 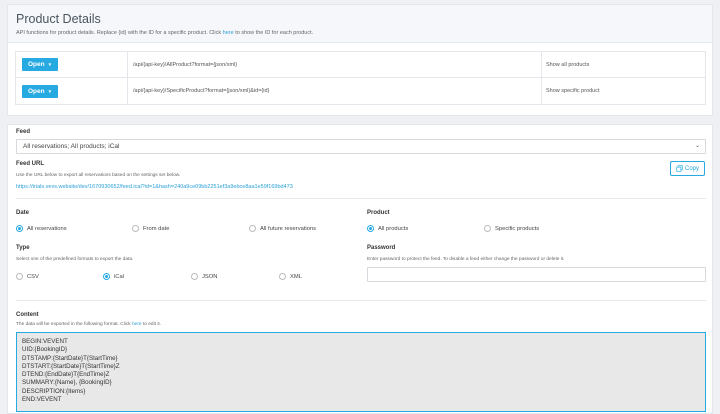 What do you see at coordinates (66, 375) in the screenshot?
I see `content-line: DTEND:{EndDate}T{EndTime}Z` at bounding box center [66, 375].